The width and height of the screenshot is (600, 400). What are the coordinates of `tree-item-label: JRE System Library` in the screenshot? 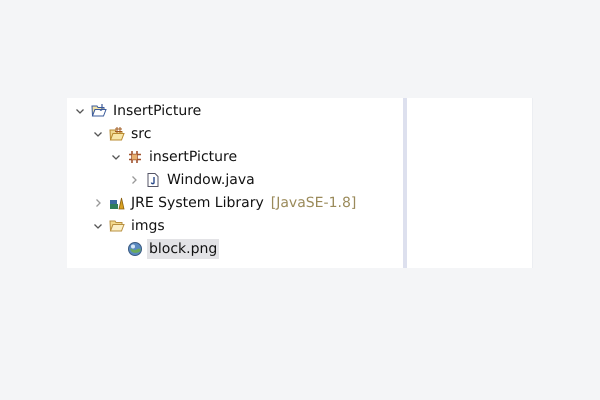 It's located at (197, 202).